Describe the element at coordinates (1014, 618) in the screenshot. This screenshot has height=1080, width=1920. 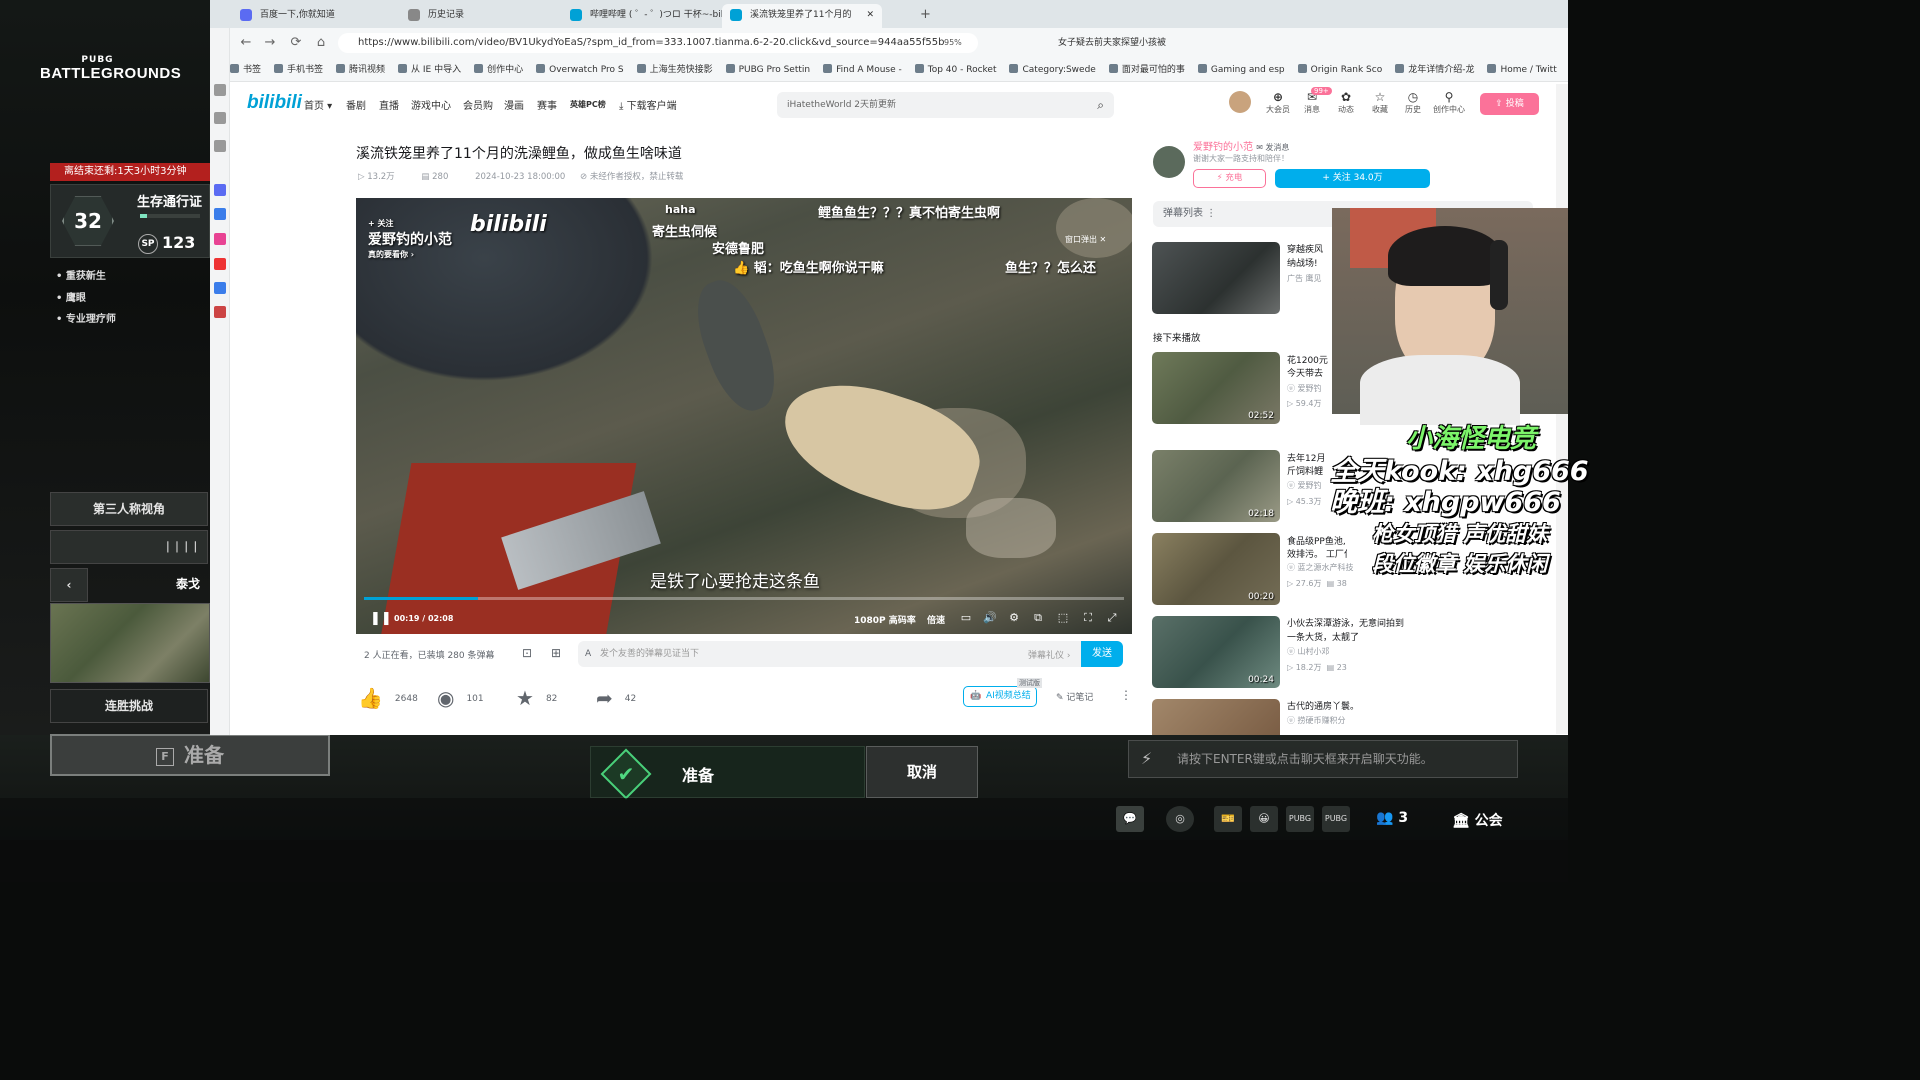
I see `settings-icon: ⚙` at that location.